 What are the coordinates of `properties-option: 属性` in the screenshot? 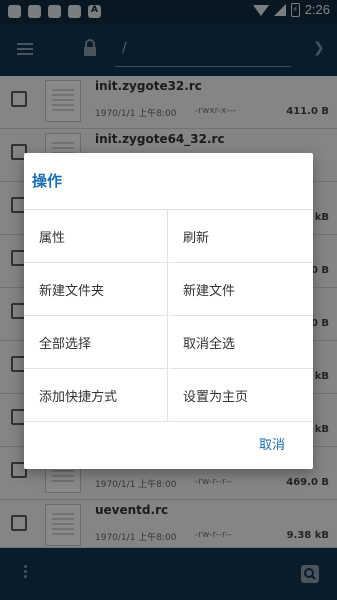 It's located at (96, 236).